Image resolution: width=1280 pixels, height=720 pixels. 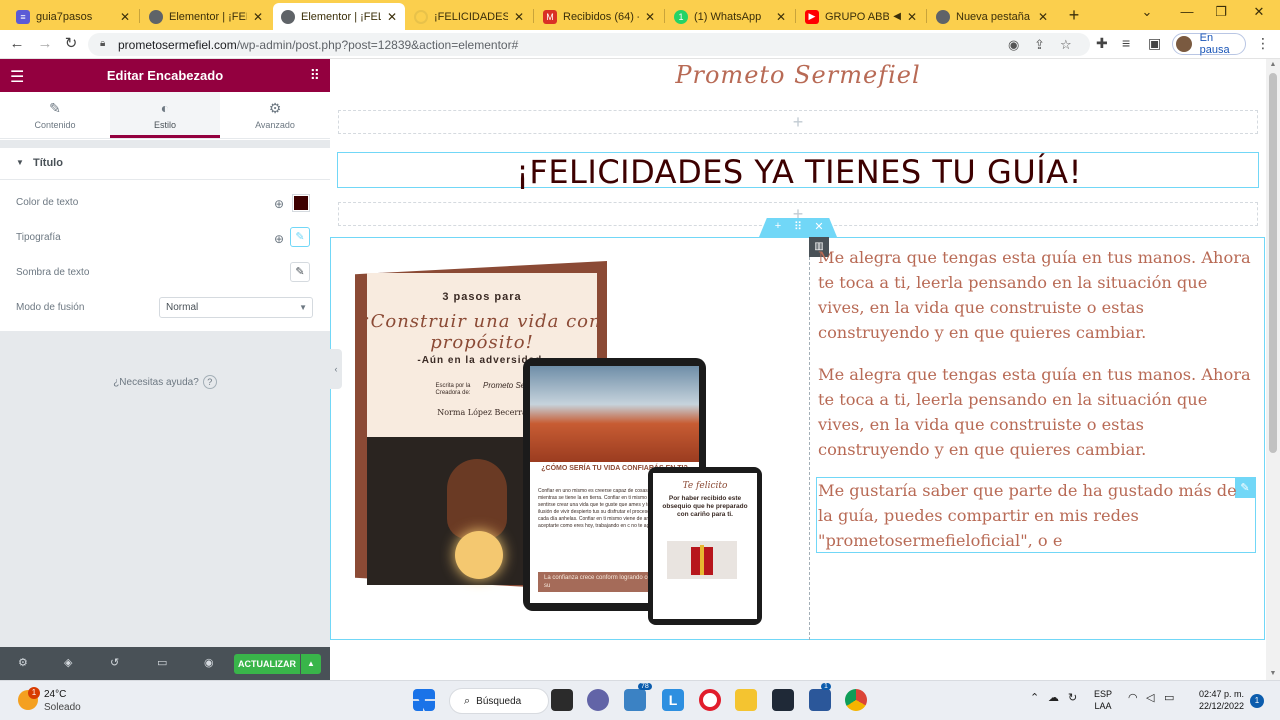 I want to click on heading-widget: ¡FELICIDADES YA TIENES TU GUÍA!, so click(x=798, y=171).